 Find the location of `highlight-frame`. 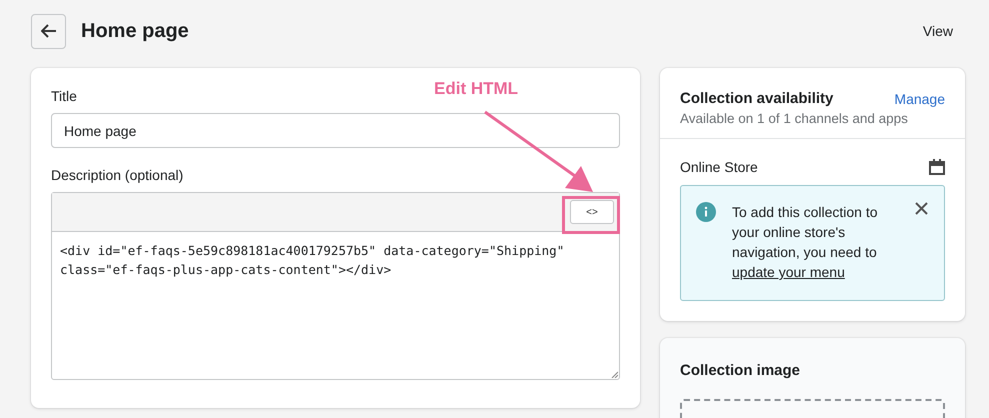

highlight-frame is located at coordinates (591, 215).